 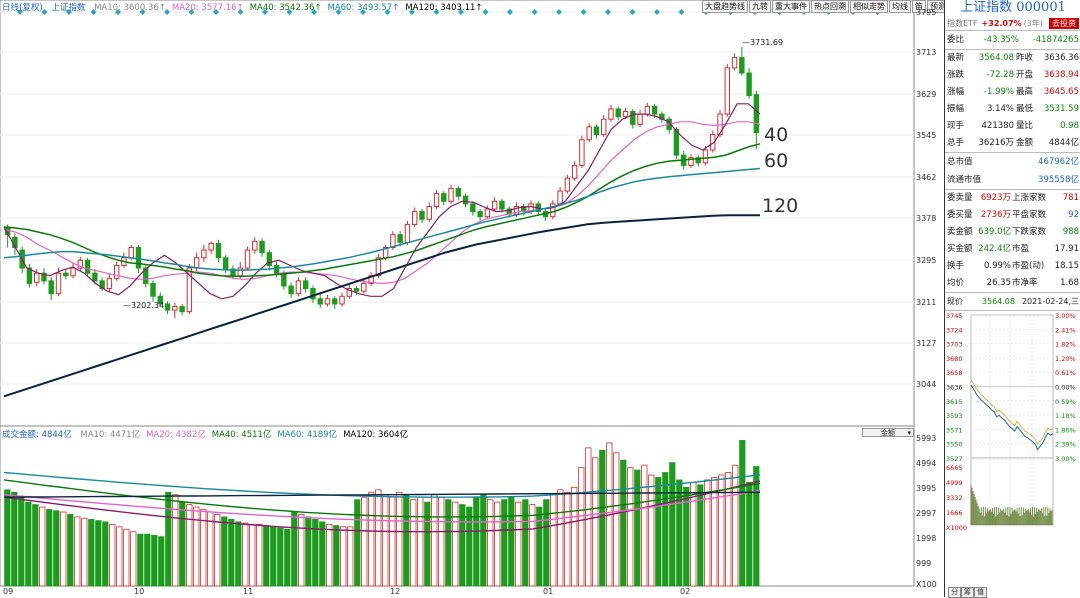 I want to click on stat-label2: 市盈(动), so click(x=1028, y=266).